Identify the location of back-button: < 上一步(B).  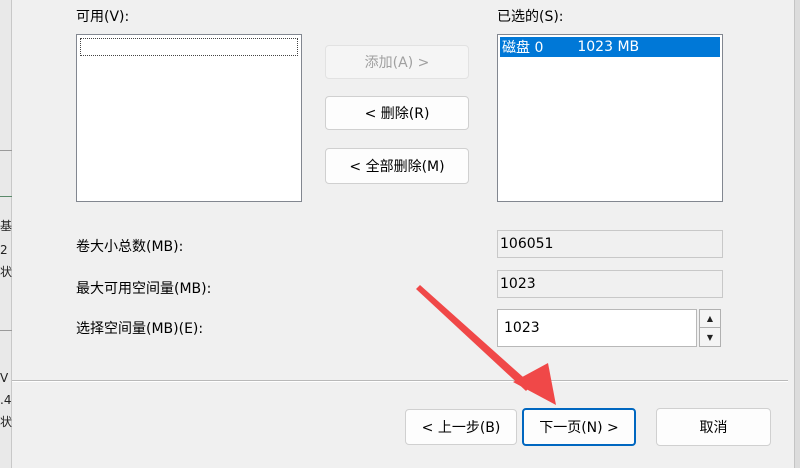
(461, 427).